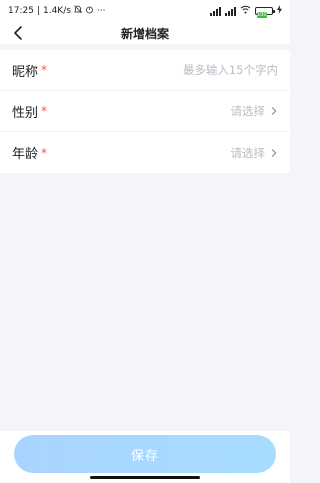  What do you see at coordinates (25, 154) in the screenshot?
I see `field-label: 年龄` at bounding box center [25, 154].